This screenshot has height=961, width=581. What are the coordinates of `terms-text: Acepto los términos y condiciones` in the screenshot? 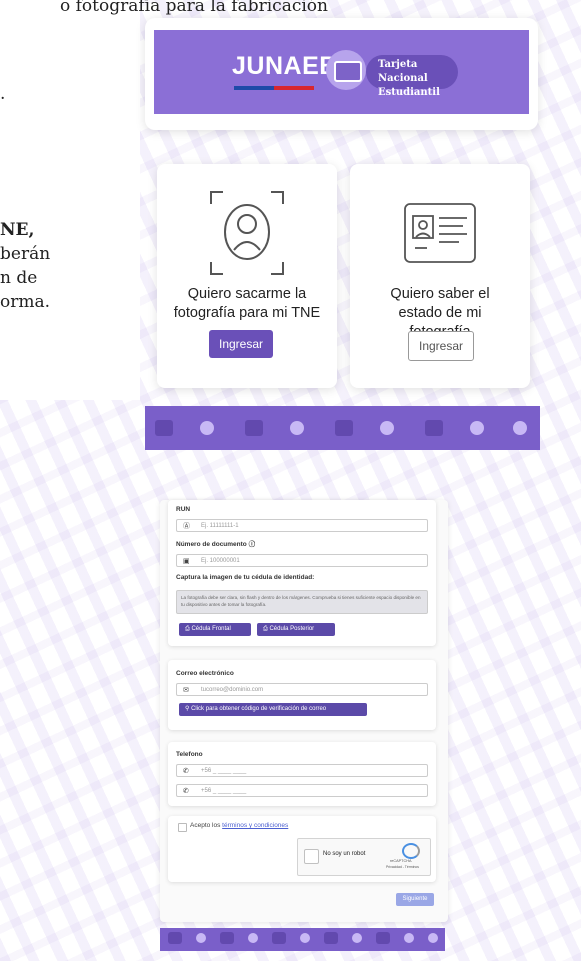 It's located at (239, 825).